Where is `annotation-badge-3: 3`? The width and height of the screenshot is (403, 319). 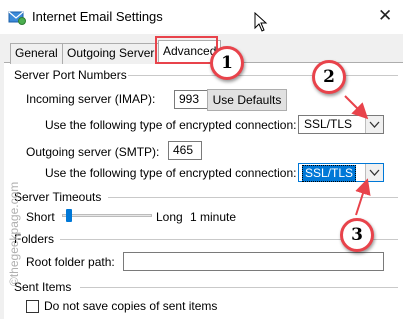 annotation-badge-3: 3 is located at coordinates (357, 235).